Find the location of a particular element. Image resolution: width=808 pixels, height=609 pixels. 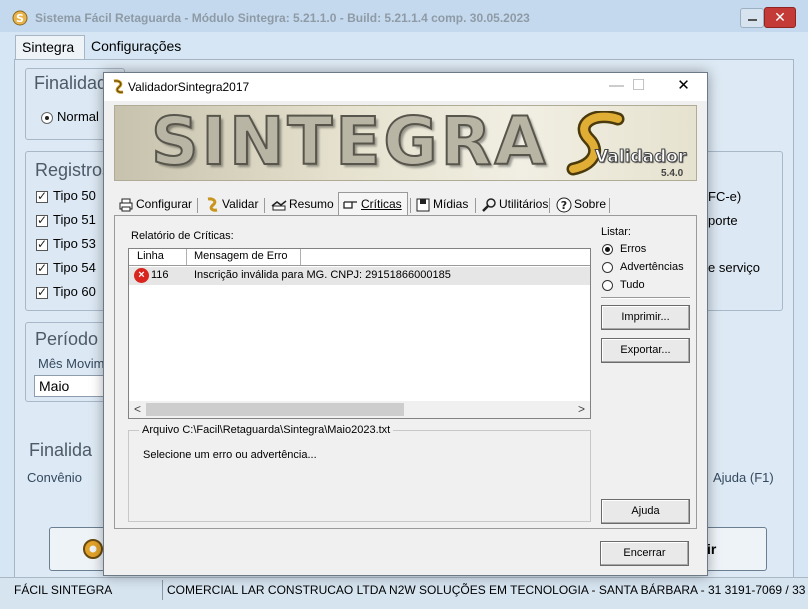

tab-sobre: ? Sobre is located at coordinates (582, 205).